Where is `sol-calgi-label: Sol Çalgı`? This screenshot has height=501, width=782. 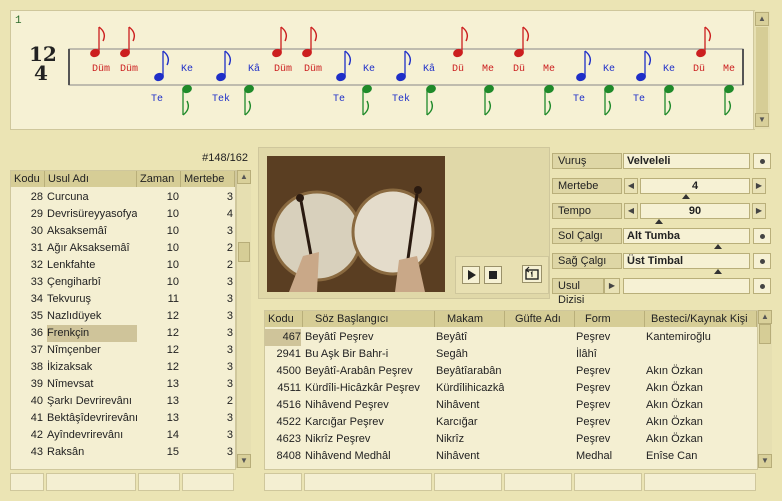
sol-calgi-label: Sol Çalgı is located at coordinates (587, 236).